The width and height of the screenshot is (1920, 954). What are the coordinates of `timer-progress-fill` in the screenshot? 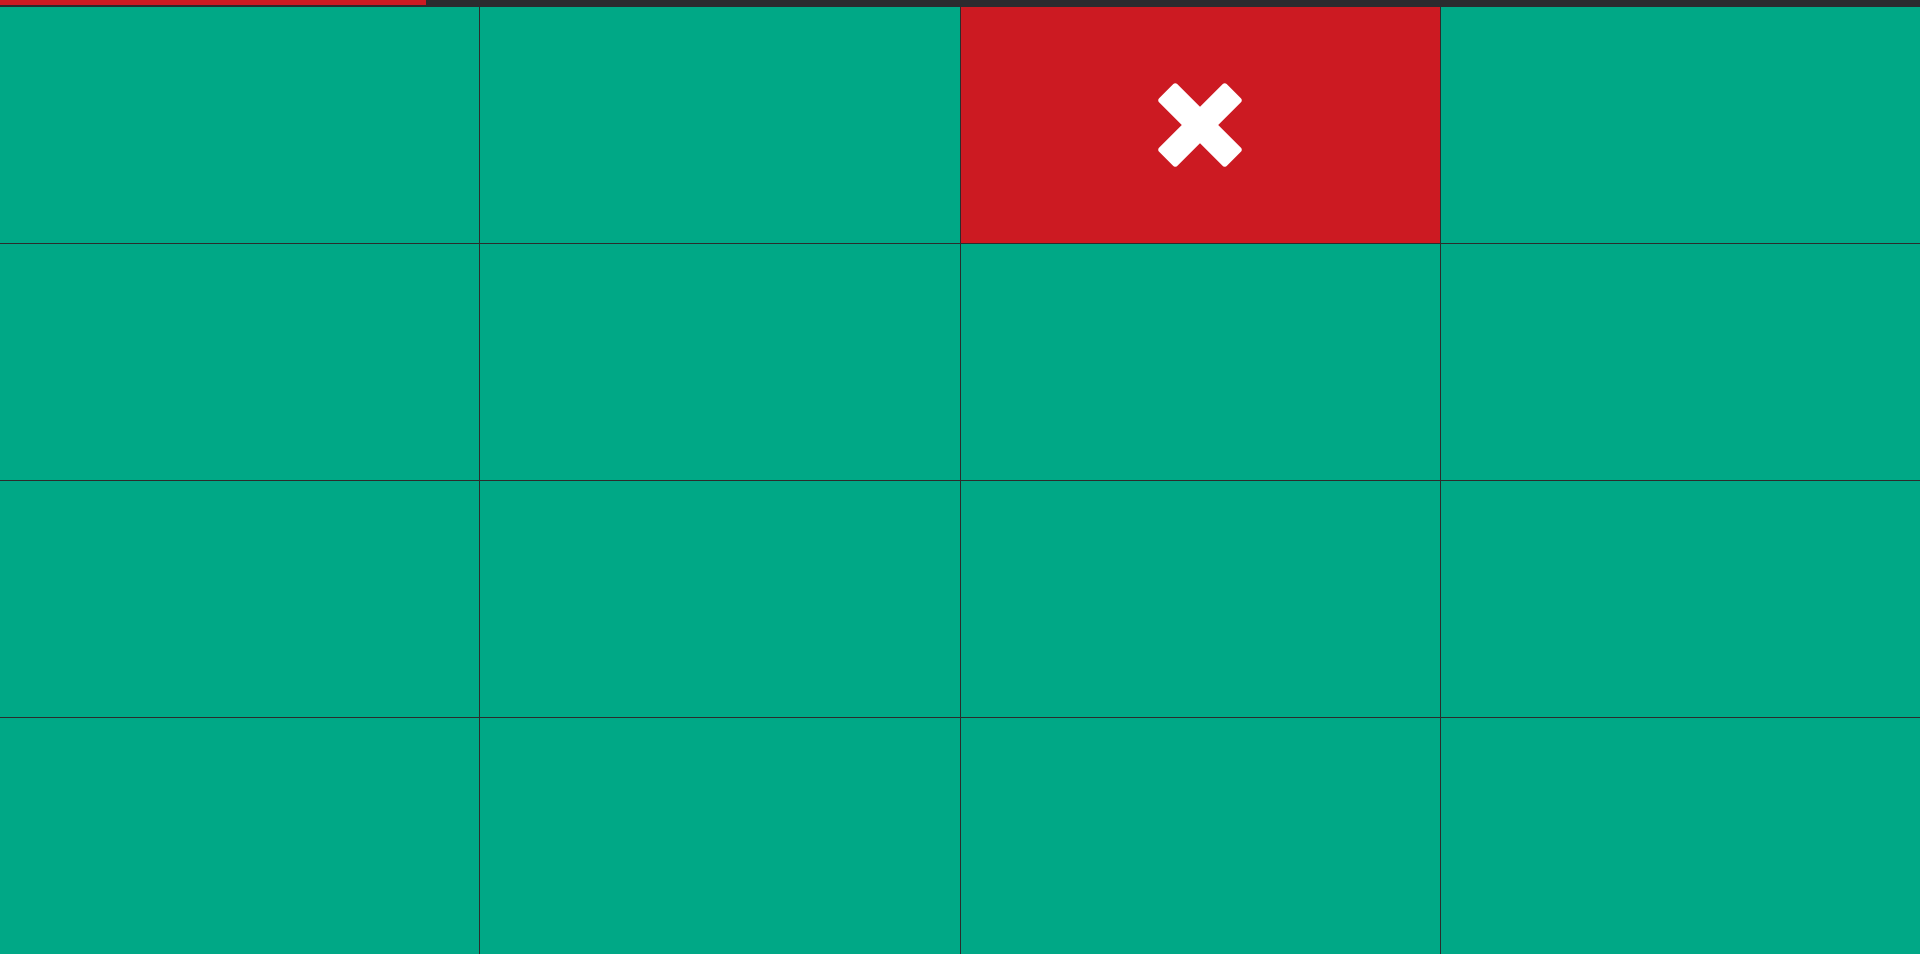 It's located at (213, 2).